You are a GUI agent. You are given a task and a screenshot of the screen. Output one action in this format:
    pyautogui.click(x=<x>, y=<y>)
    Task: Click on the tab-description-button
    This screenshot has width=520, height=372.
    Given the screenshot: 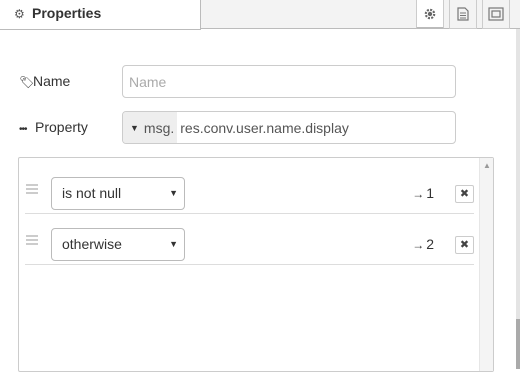 What is the action you would take?
    pyautogui.click(x=463, y=14)
    